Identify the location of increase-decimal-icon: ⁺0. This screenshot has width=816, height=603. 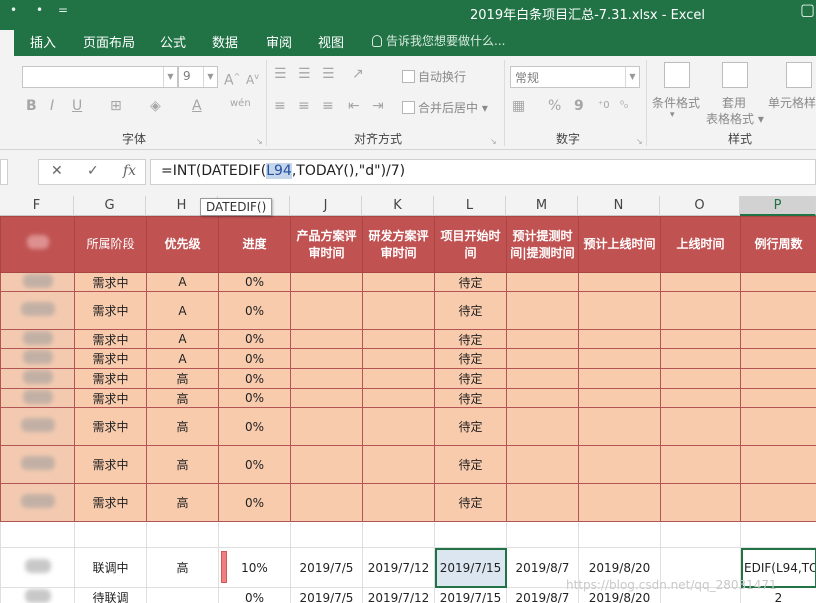
(604, 106).